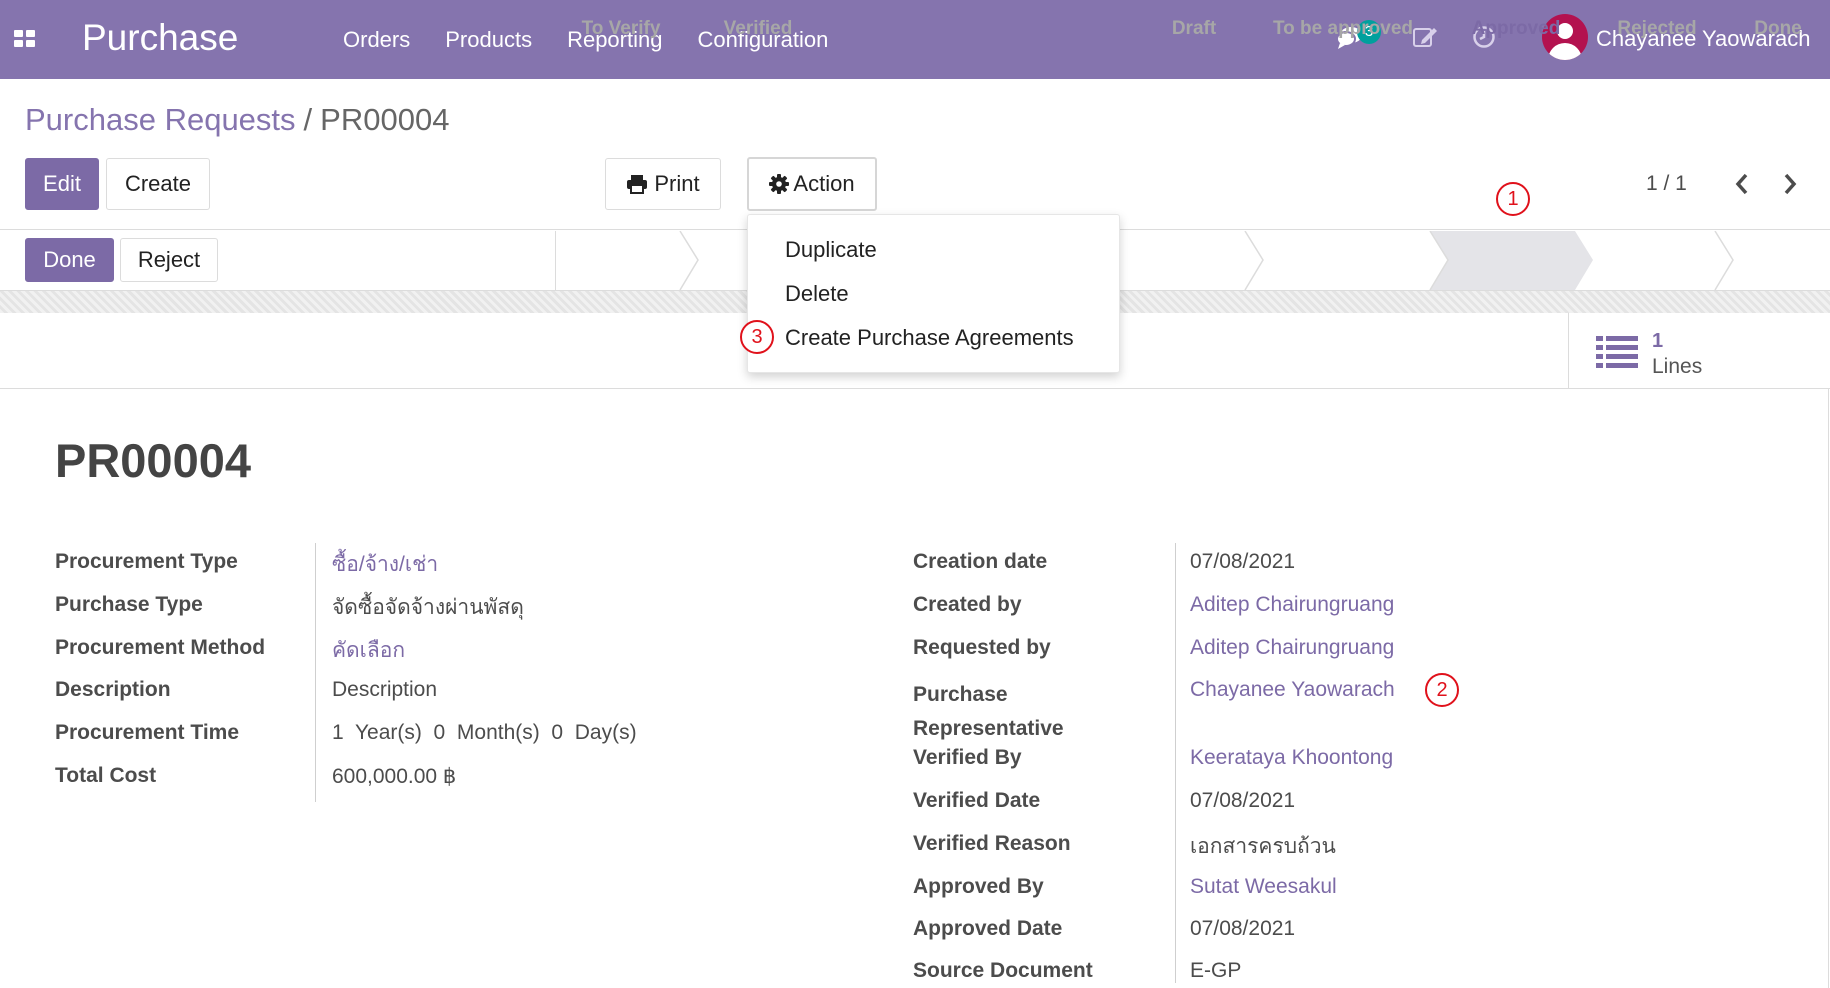  What do you see at coordinates (758, 29) in the screenshot?
I see `stage-verified: Verified` at bounding box center [758, 29].